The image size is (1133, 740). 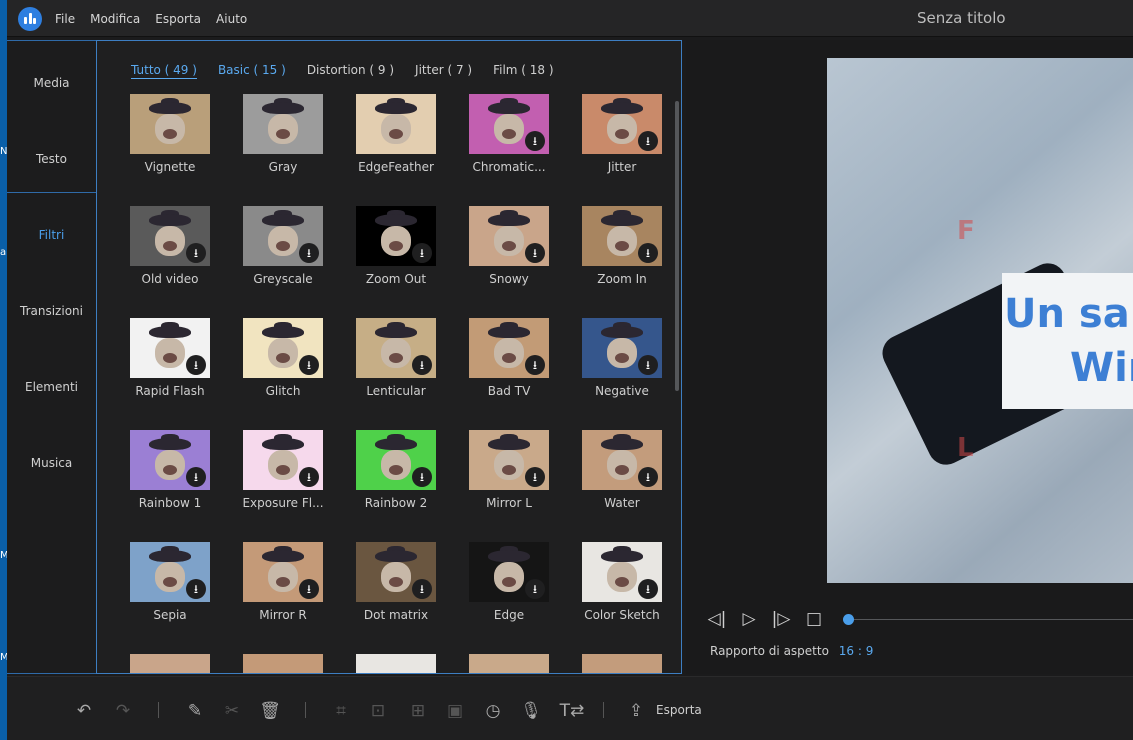 I want to click on menu-export: Esporta, so click(x=178, y=19).